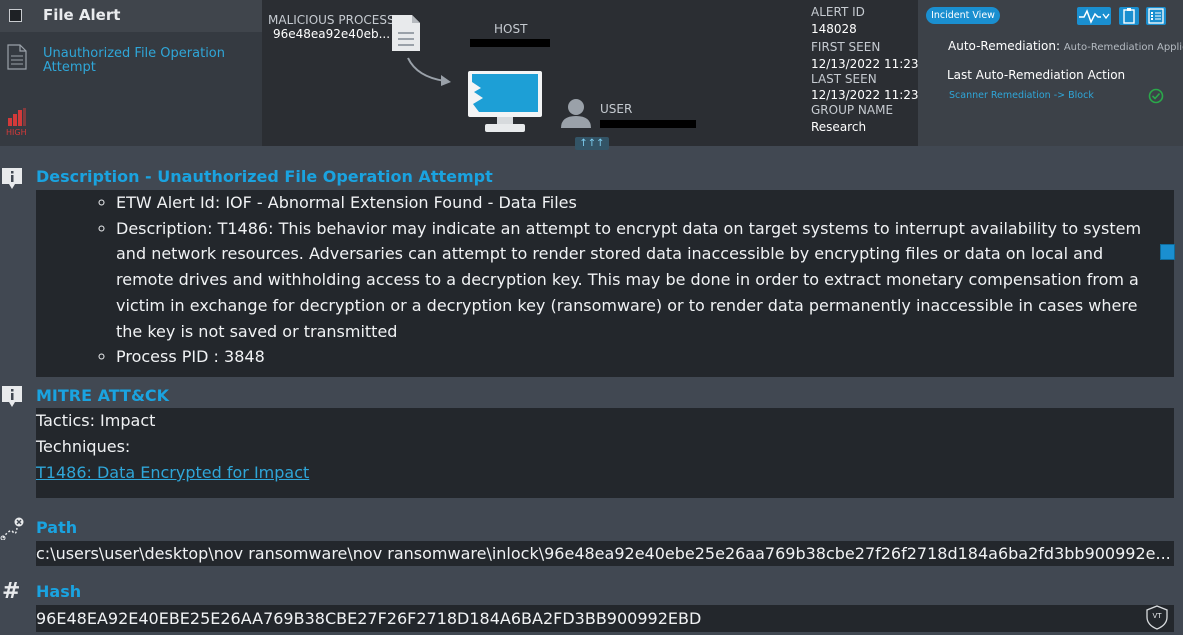  What do you see at coordinates (648, 124) in the screenshot?
I see `user-redacted` at bounding box center [648, 124].